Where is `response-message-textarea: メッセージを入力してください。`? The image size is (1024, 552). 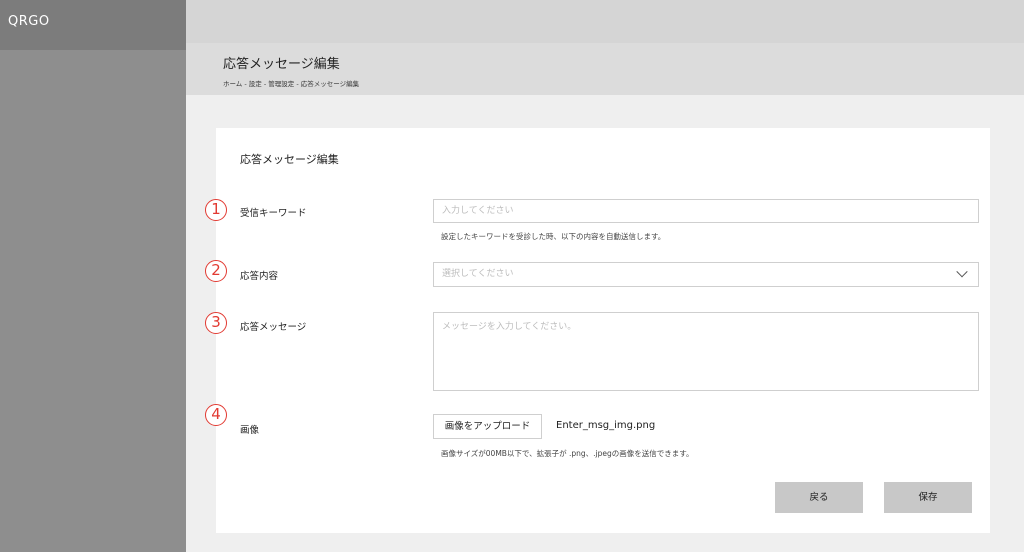 response-message-textarea: メッセージを入力してください。 is located at coordinates (706, 351).